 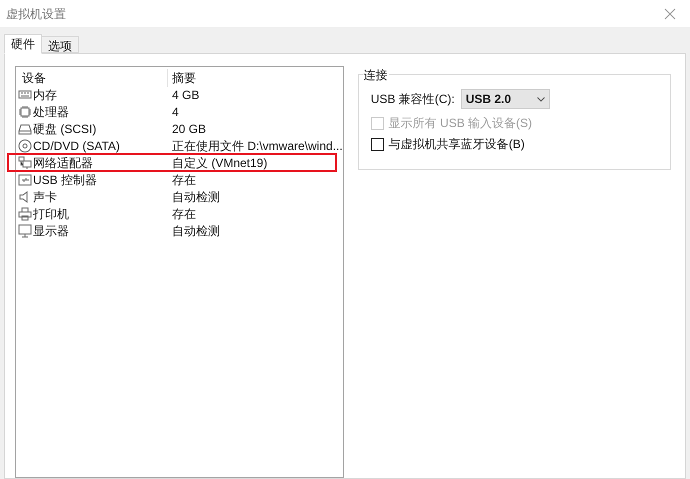 I want to click on cd-icon, so click(x=25, y=145).